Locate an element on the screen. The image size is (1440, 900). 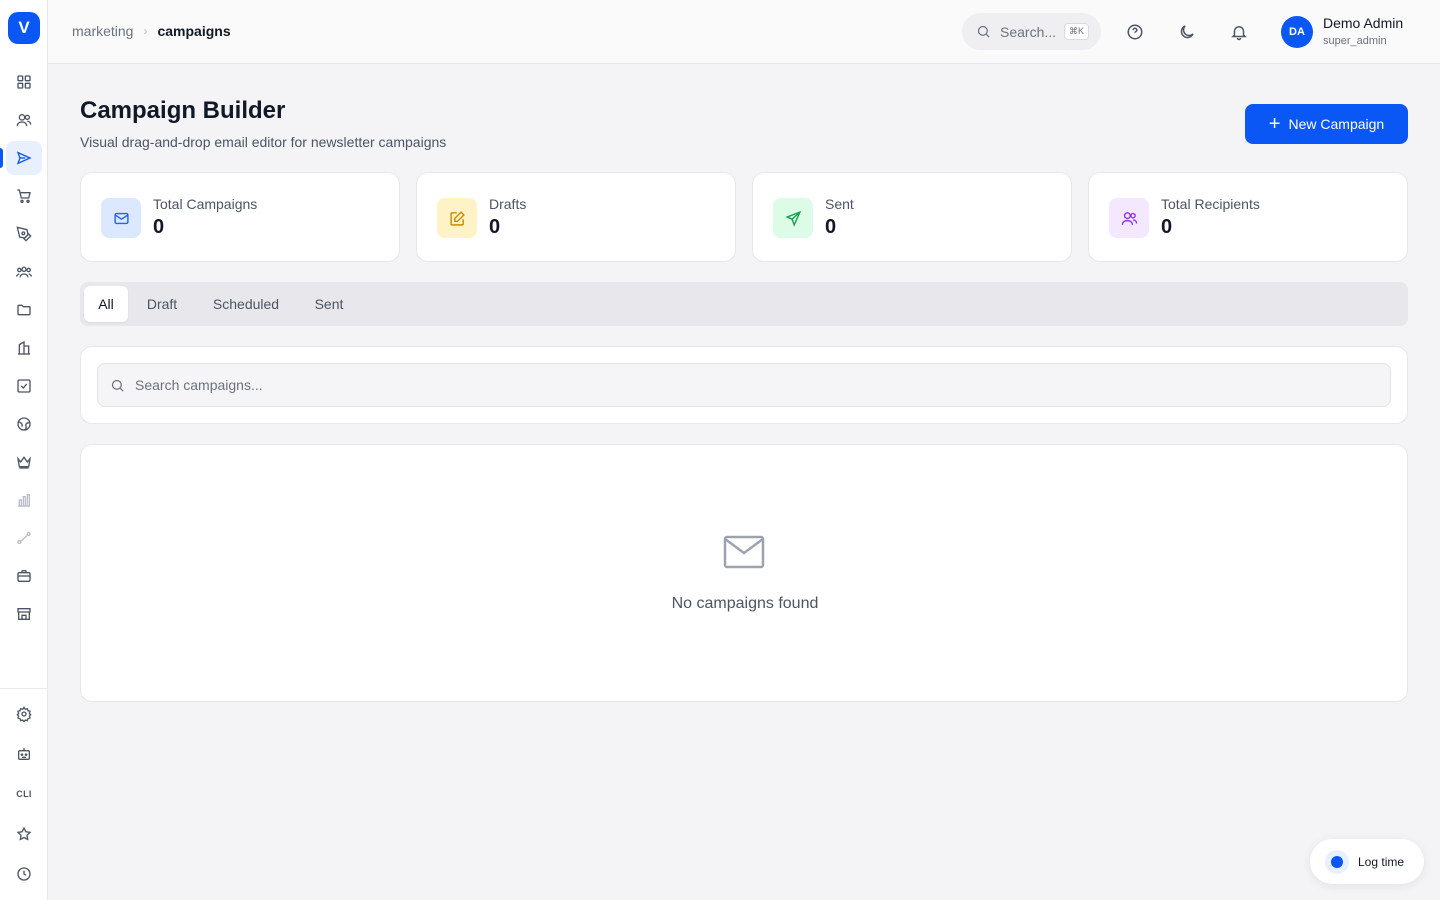
nav-ai-bot is located at coordinates (24, 754).